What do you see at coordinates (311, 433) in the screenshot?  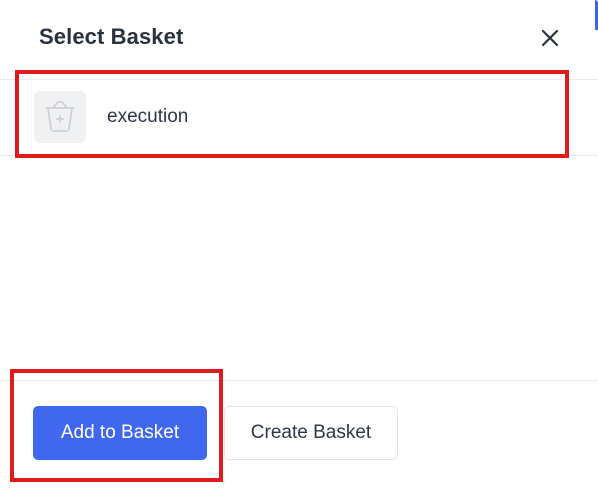 I see `create-basket-button: Create Basket` at bounding box center [311, 433].